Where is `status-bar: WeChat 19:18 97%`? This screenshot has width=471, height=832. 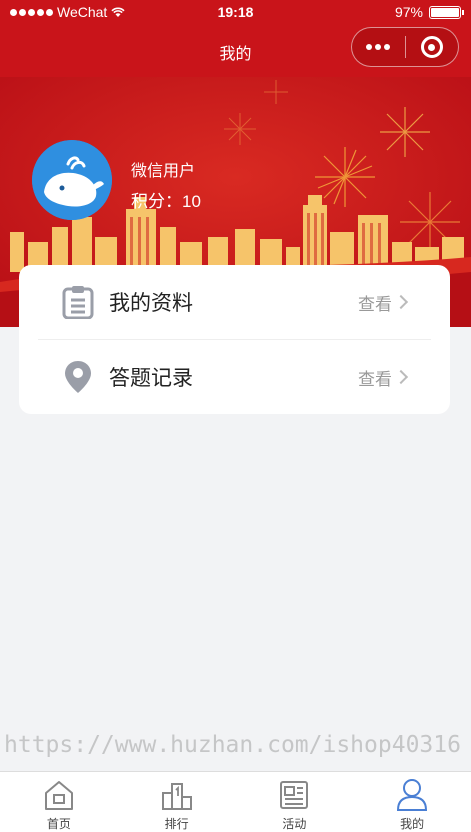
status-bar: WeChat 19:18 97% is located at coordinates (235, 12).